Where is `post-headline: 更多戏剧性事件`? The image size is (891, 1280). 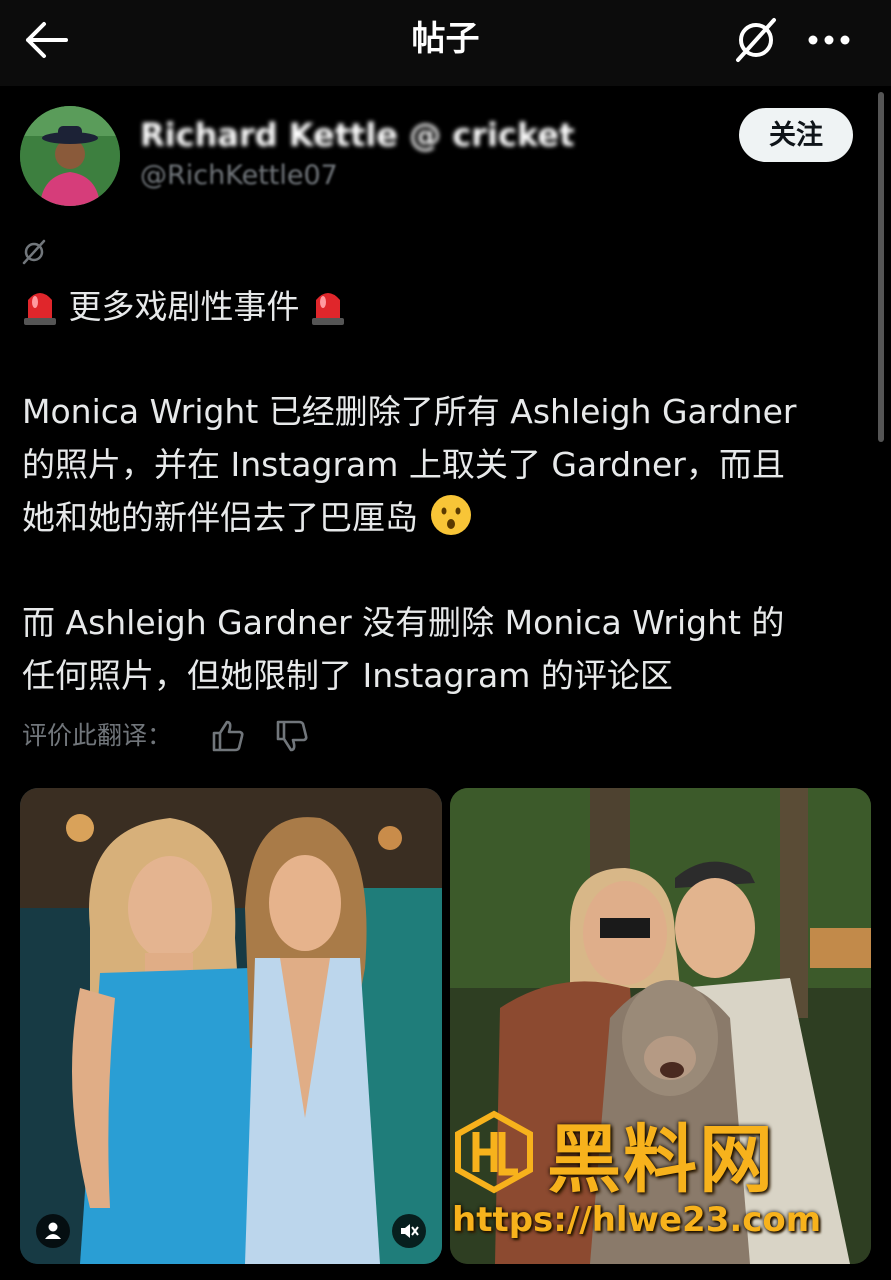 post-headline: 更多戏剧性事件 is located at coordinates (447, 306).